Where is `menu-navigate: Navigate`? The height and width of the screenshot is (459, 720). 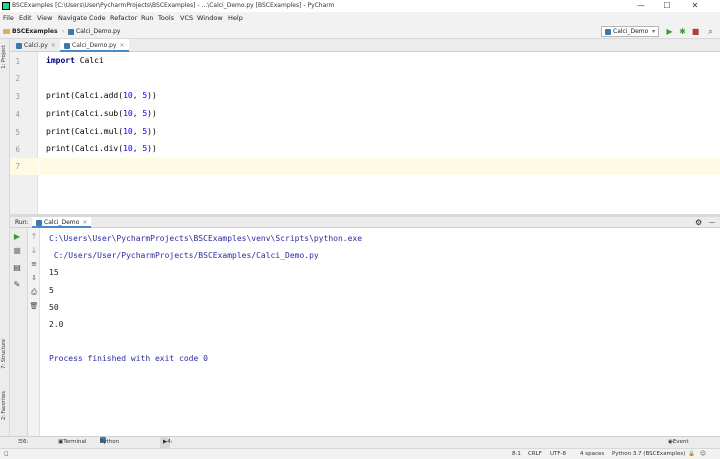
menu-navigate: Navigate is located at coordinates (72, 18).